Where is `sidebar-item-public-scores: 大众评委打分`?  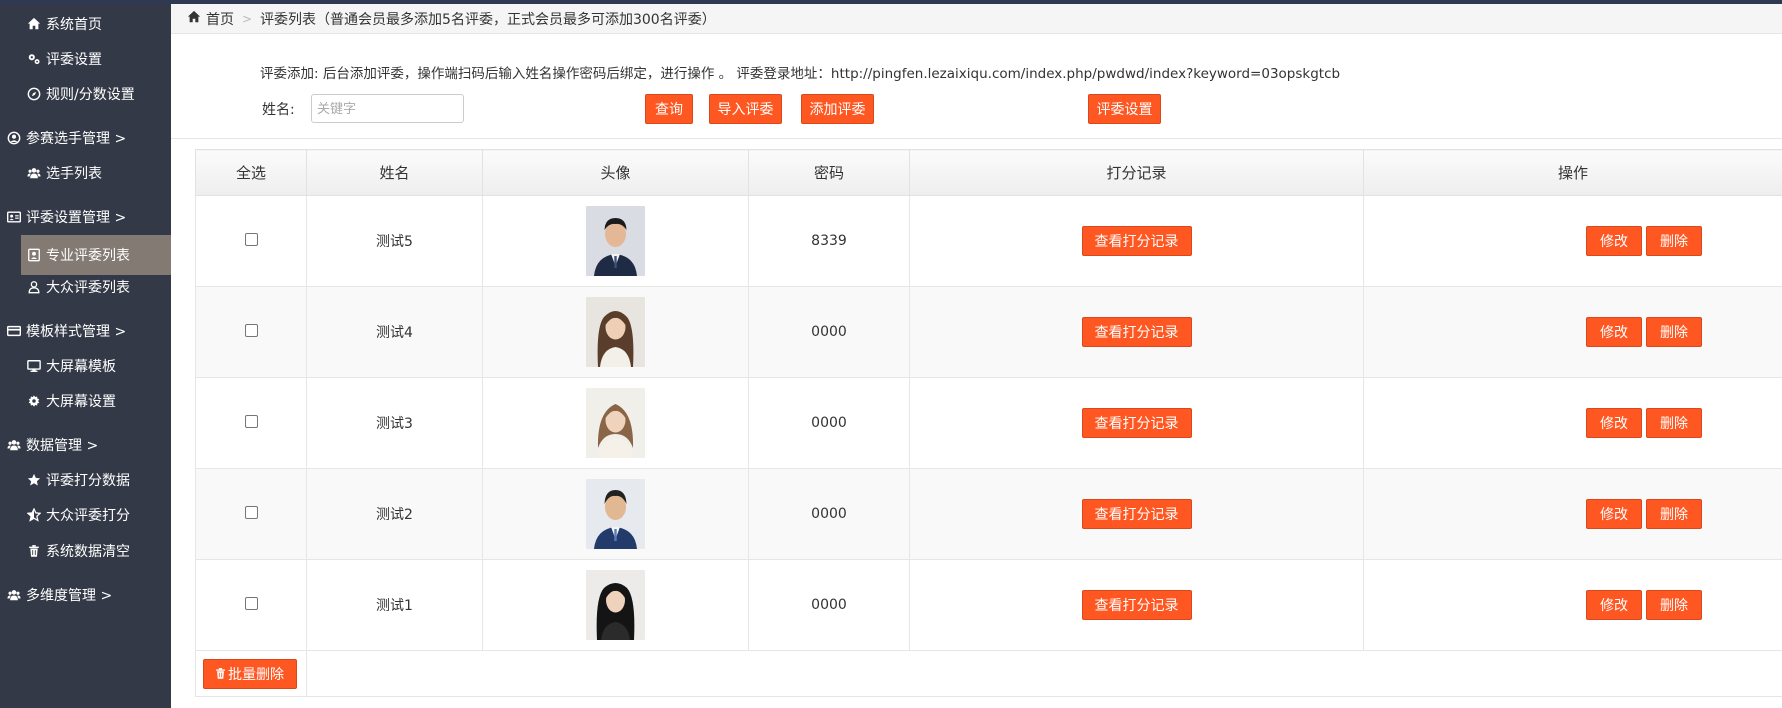 sidebar-item-public-scores: 大众评委打分 is located at coordinates (85, 515).